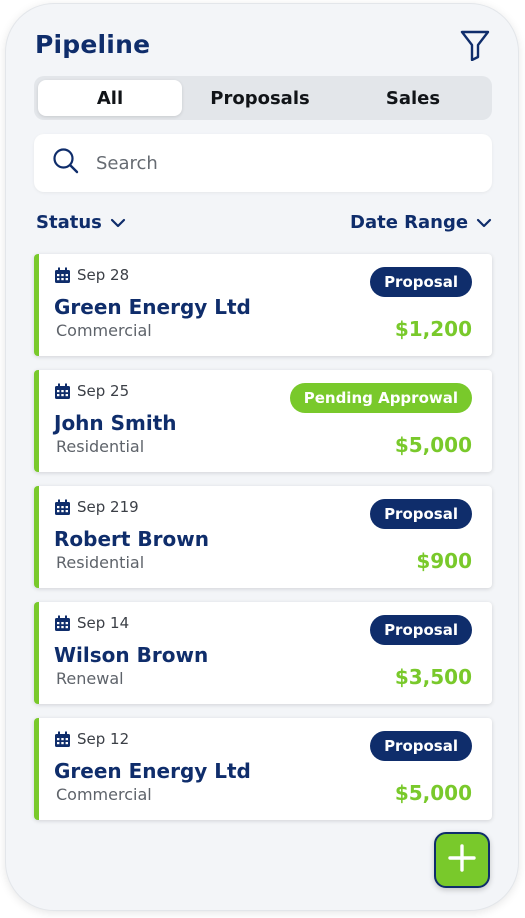 This screenshot has width=525, height=918. Describe the element at coordinates (380, 398) in the screenshot. I see `status-badge: Pending Approwal` at that location.